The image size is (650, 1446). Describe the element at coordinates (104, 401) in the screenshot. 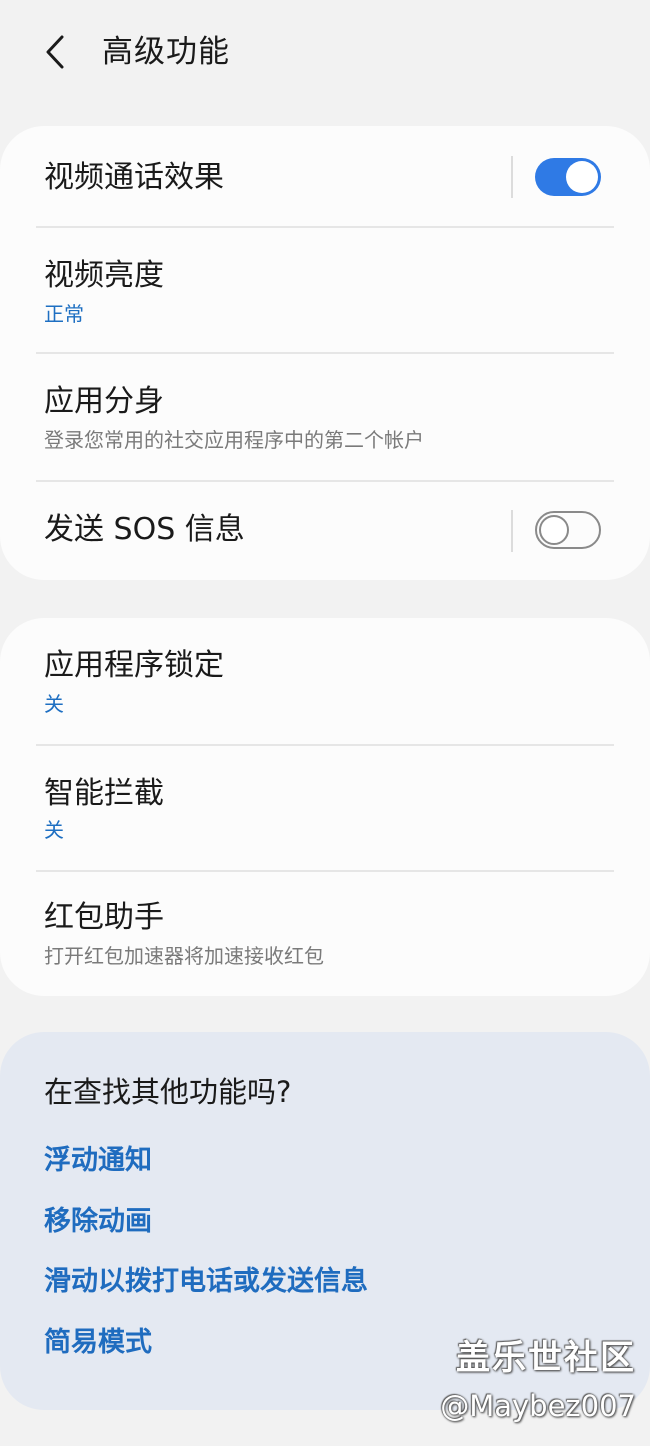

I see `dual-messenger-label: 应用分身` at that location.